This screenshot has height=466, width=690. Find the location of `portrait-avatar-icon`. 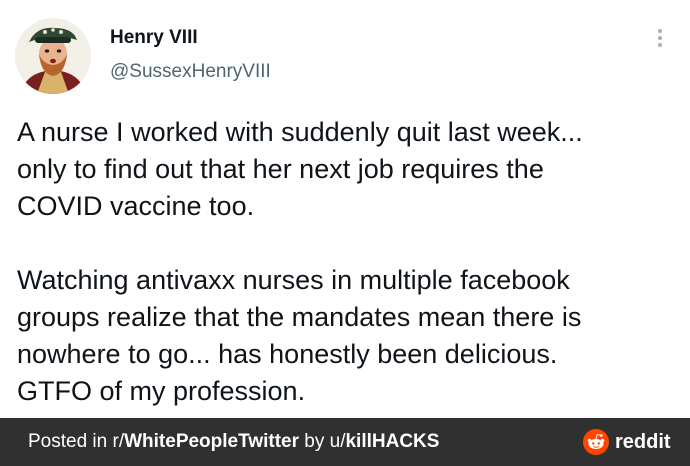

portrait-avatar-icon is located at coordinates (53, 56).